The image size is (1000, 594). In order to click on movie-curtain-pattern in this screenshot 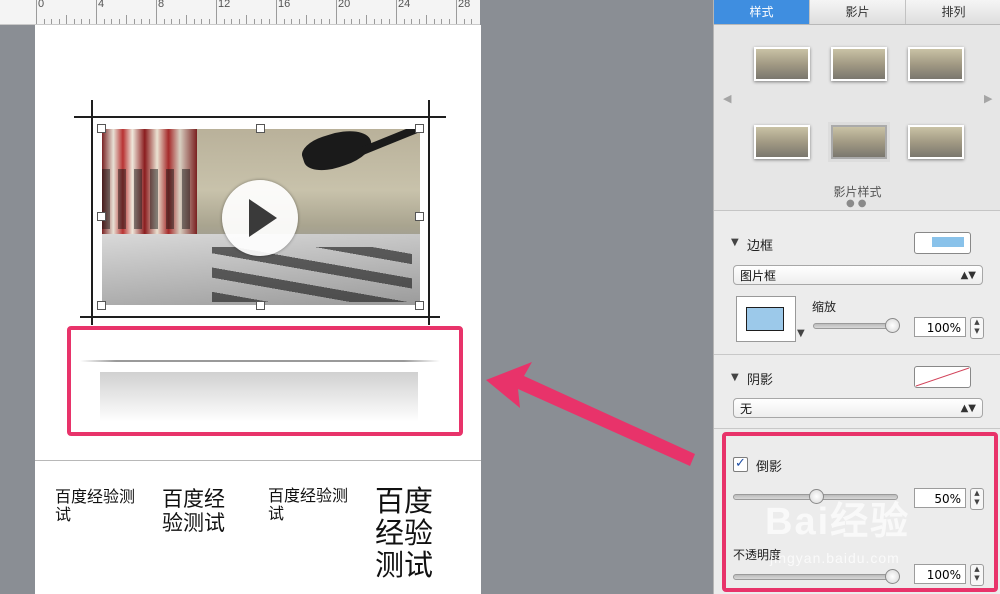, I will do `click(149, 199)`.